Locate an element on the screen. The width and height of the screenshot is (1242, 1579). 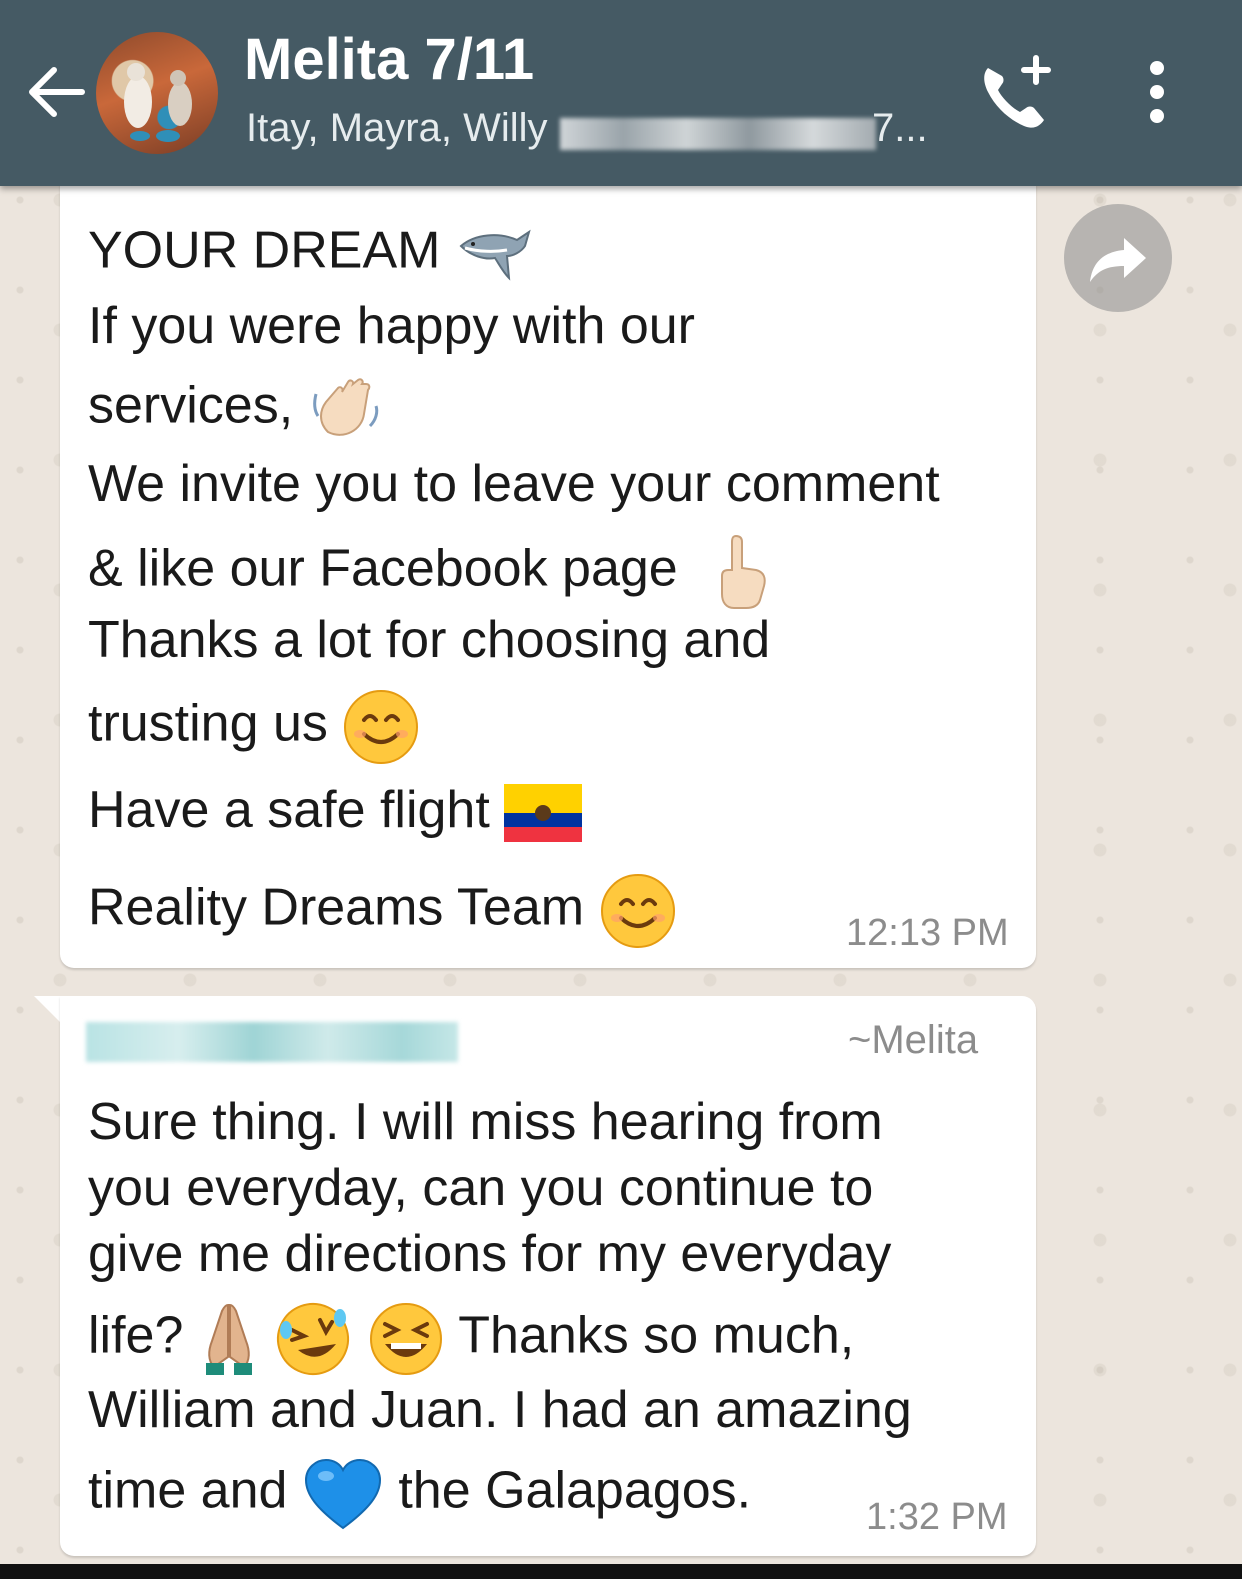
message-author: ~Melita is located at coordinates (913, 1040).